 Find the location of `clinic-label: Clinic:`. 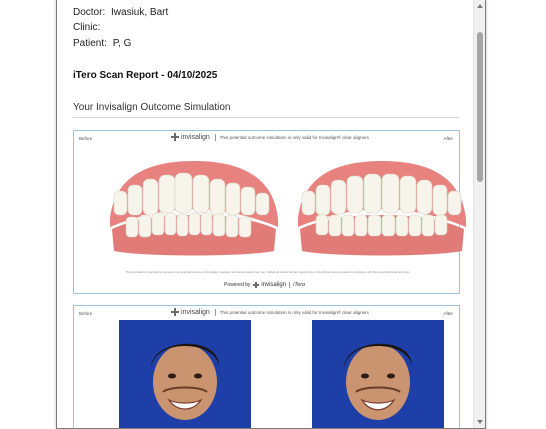

clinic-label: Clinic: is located at coordinates (87, 27).